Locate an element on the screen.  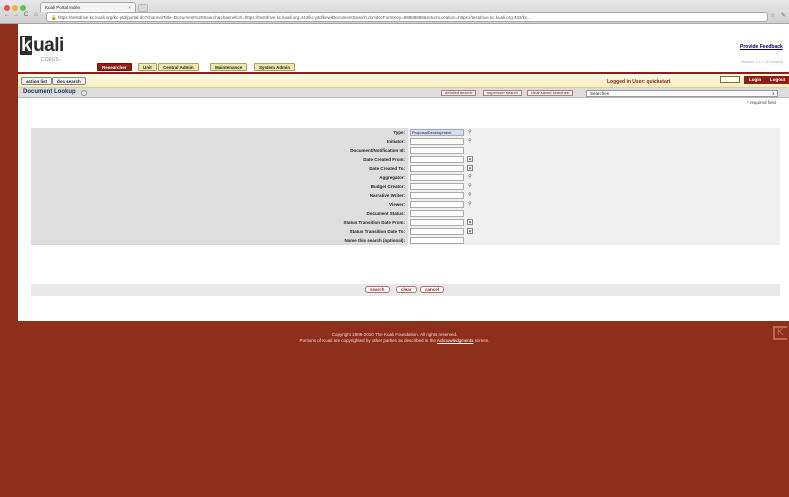
clear-button: clear is located at coordinates (406, 289).